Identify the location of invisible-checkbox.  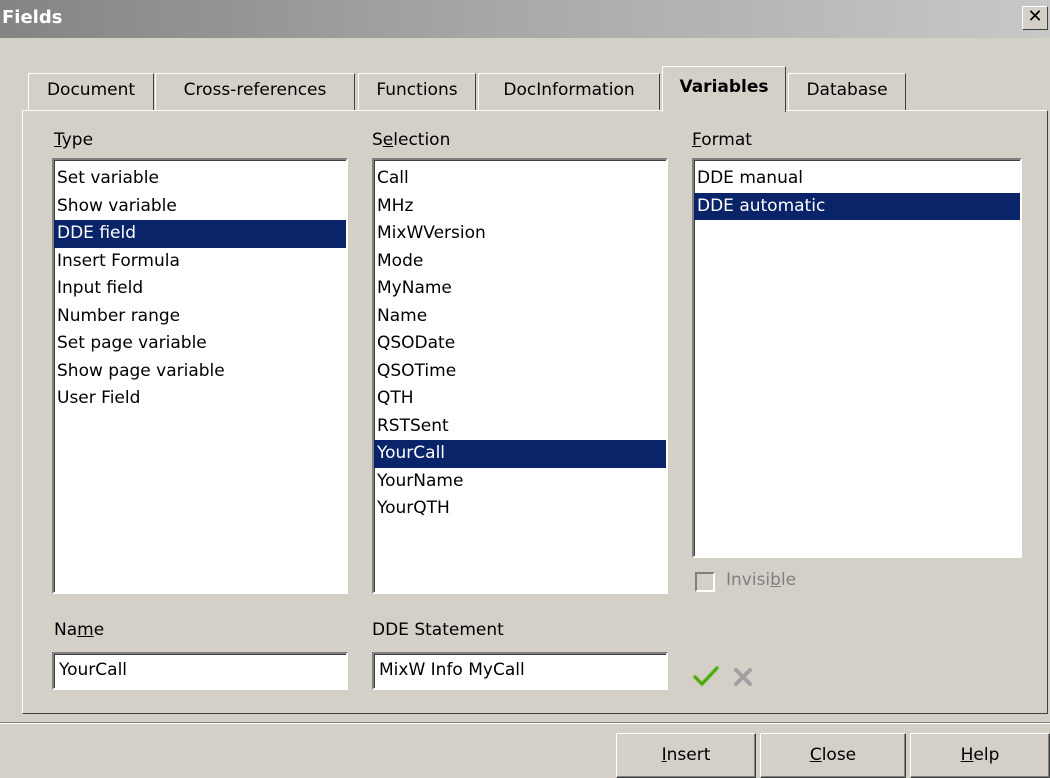
(705, 582).